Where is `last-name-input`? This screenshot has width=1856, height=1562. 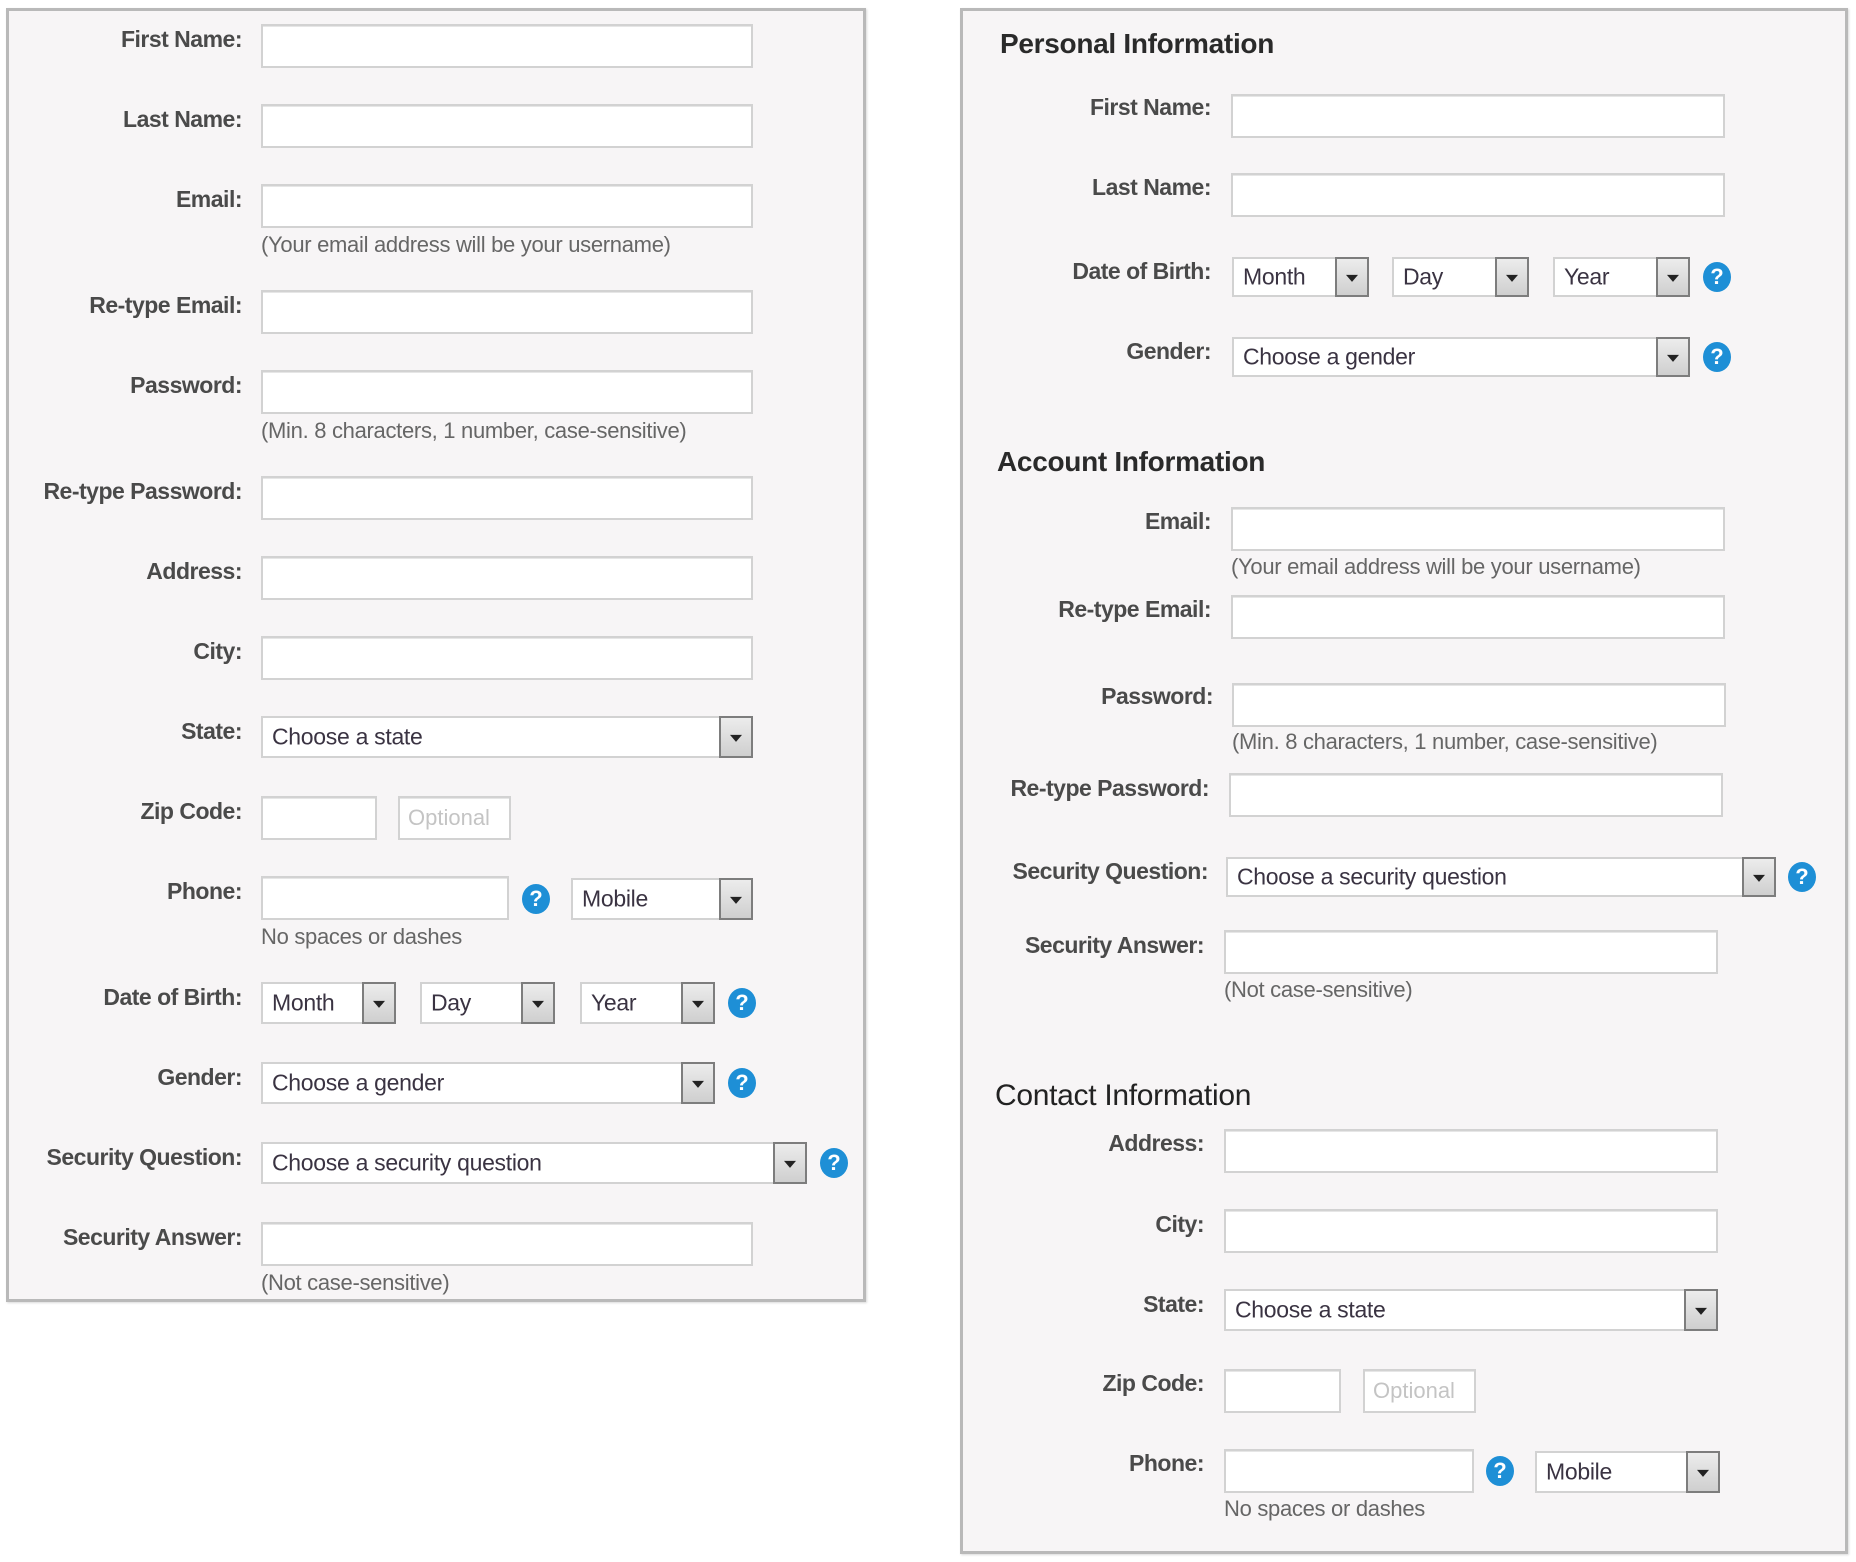 last-name-input is located at coordinates (507, 126).